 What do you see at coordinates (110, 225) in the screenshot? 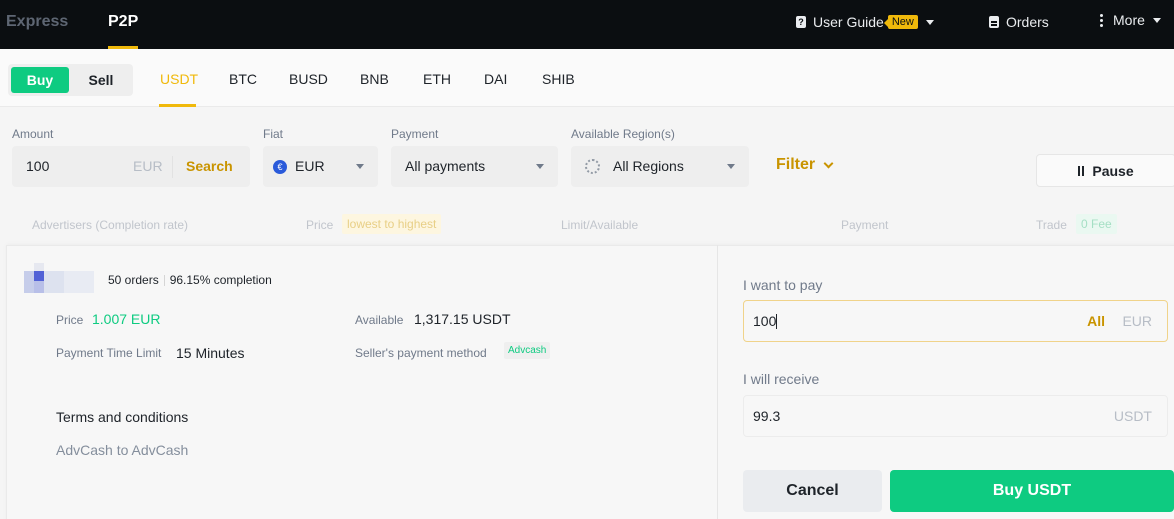
I see `header-advertisers: Advertisers (Completion rate)` at bounding box center [110, 225].